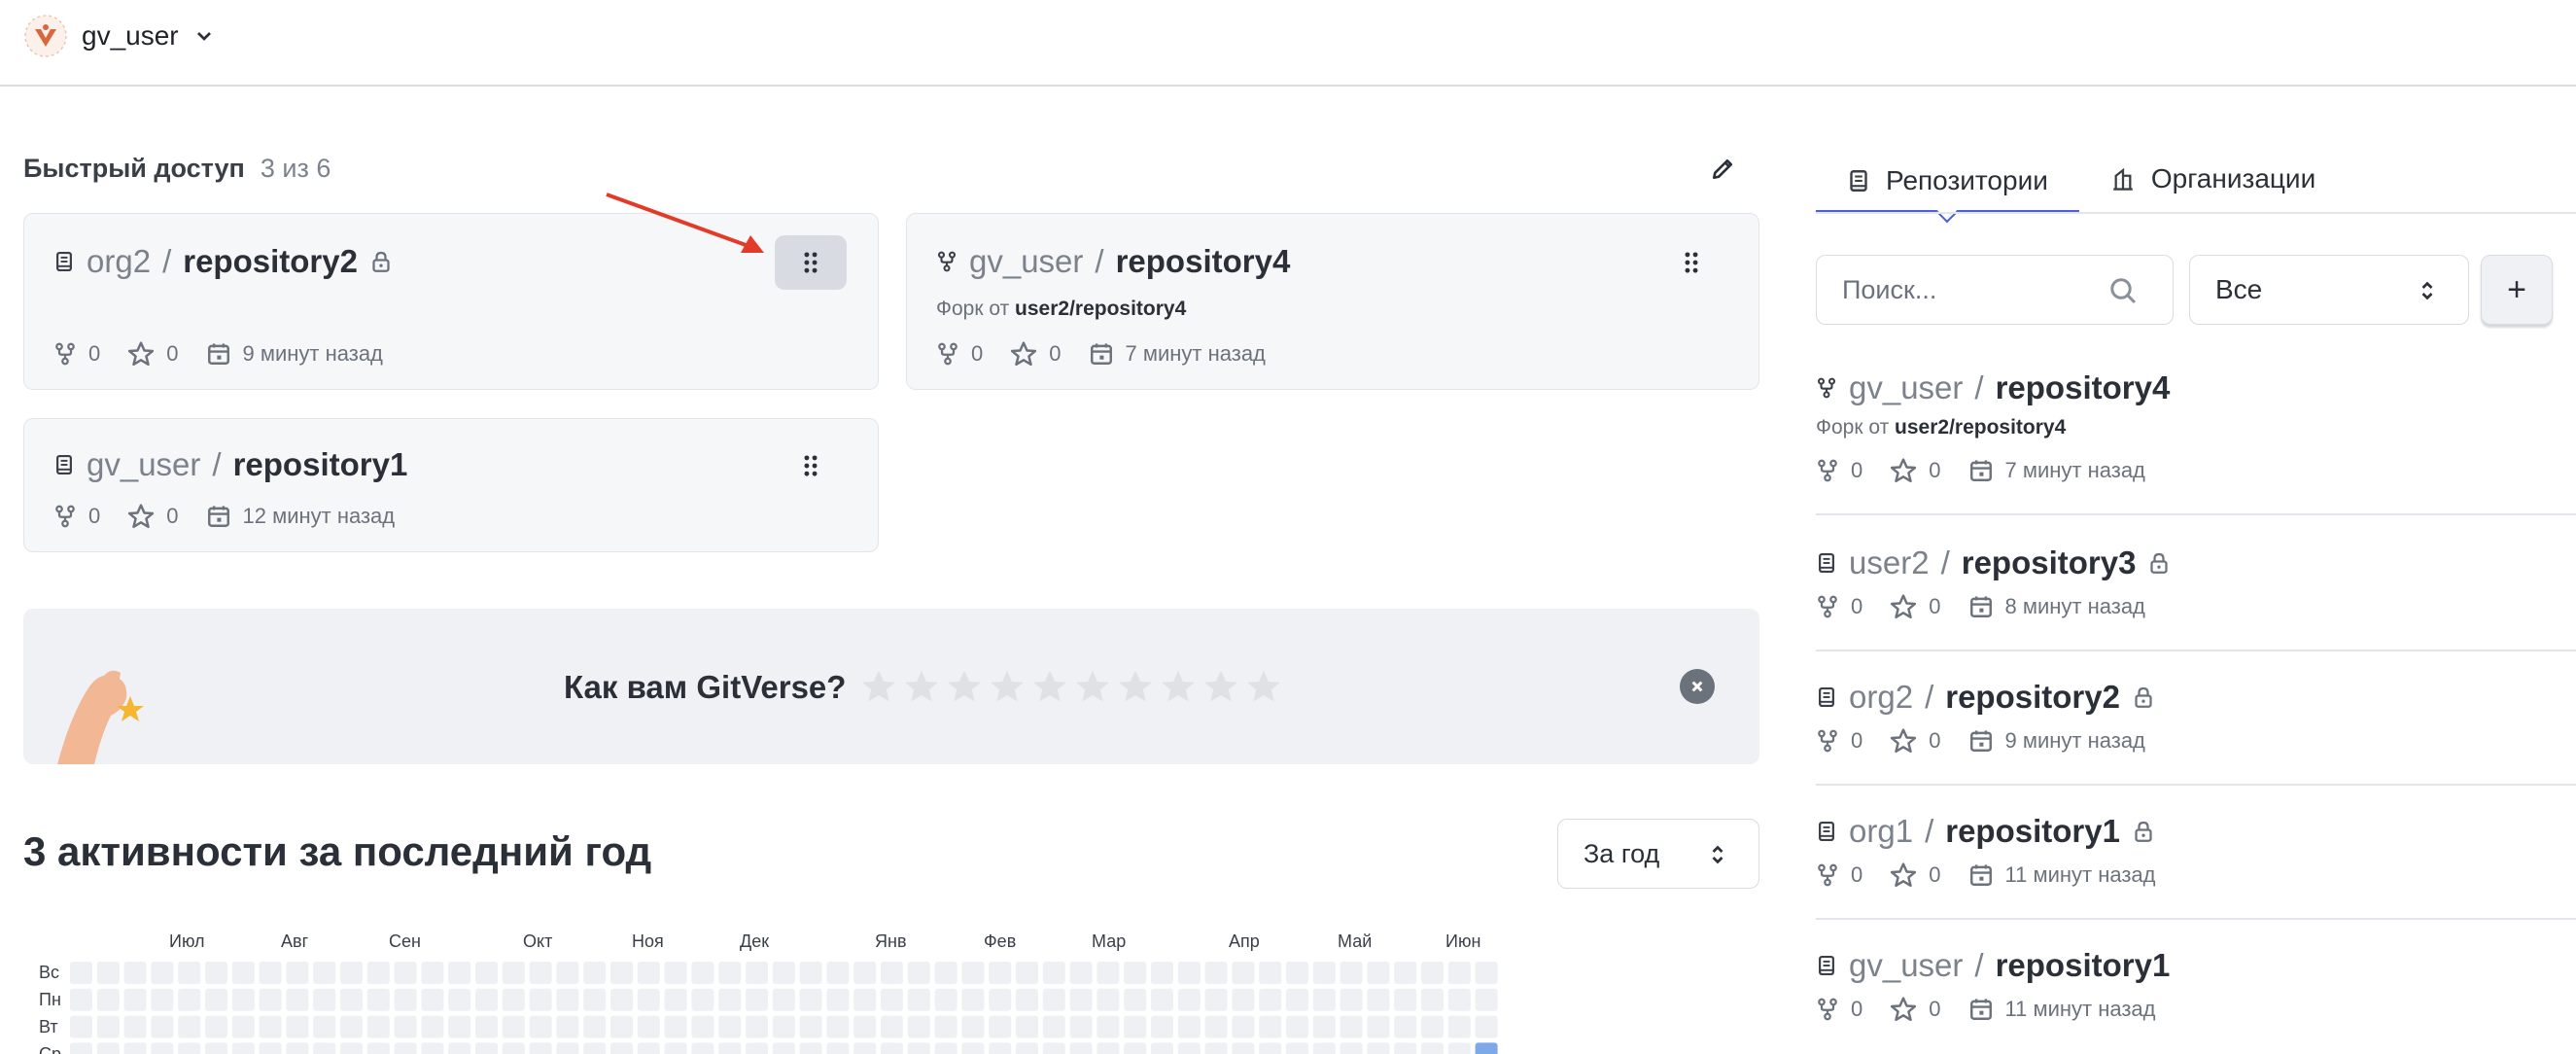  What do you see at coordinates (1993, 563) in the screenshot?
I see `repo-title: user2 / repository3` at bounding box center [1993, 563].